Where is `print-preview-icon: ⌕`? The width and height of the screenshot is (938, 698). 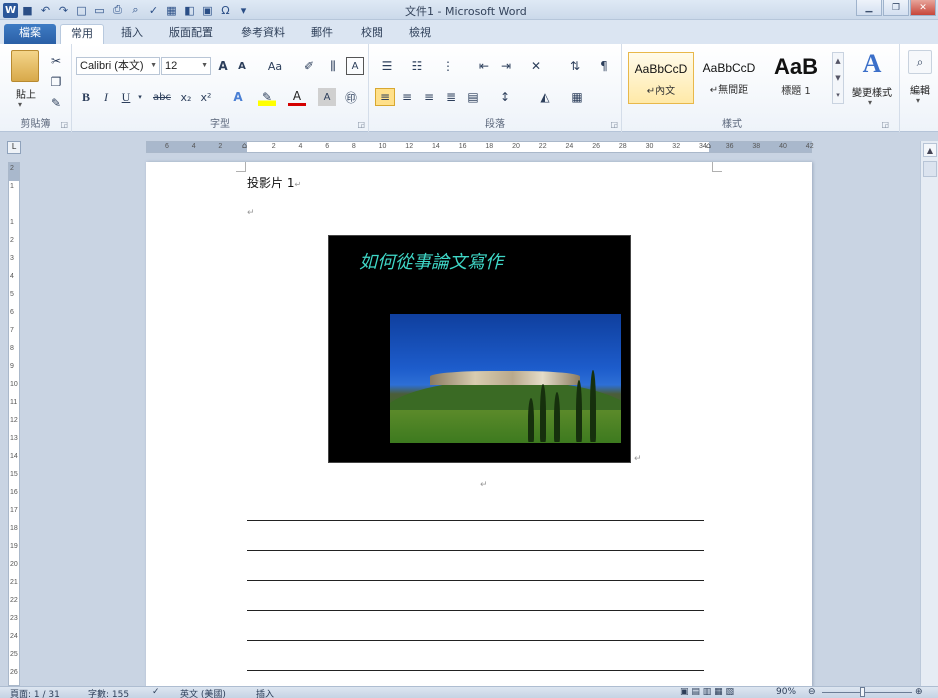 print-preview-icon: ⌕ is located at coordinates (135, 10).